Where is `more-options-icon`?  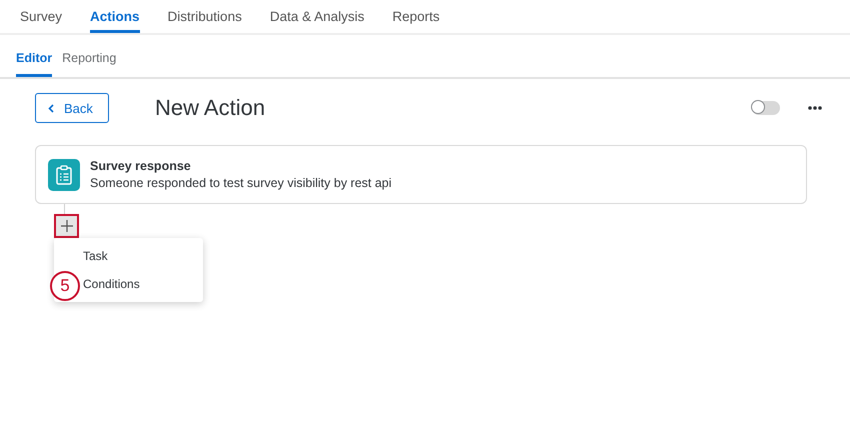 more-options-icon is located at coordinates (815, 108).